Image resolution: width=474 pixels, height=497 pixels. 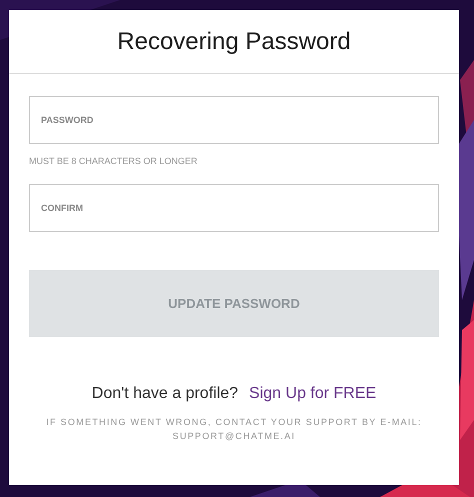 I want to click on input-field: PASSWORD, so click(x=234, y=120).